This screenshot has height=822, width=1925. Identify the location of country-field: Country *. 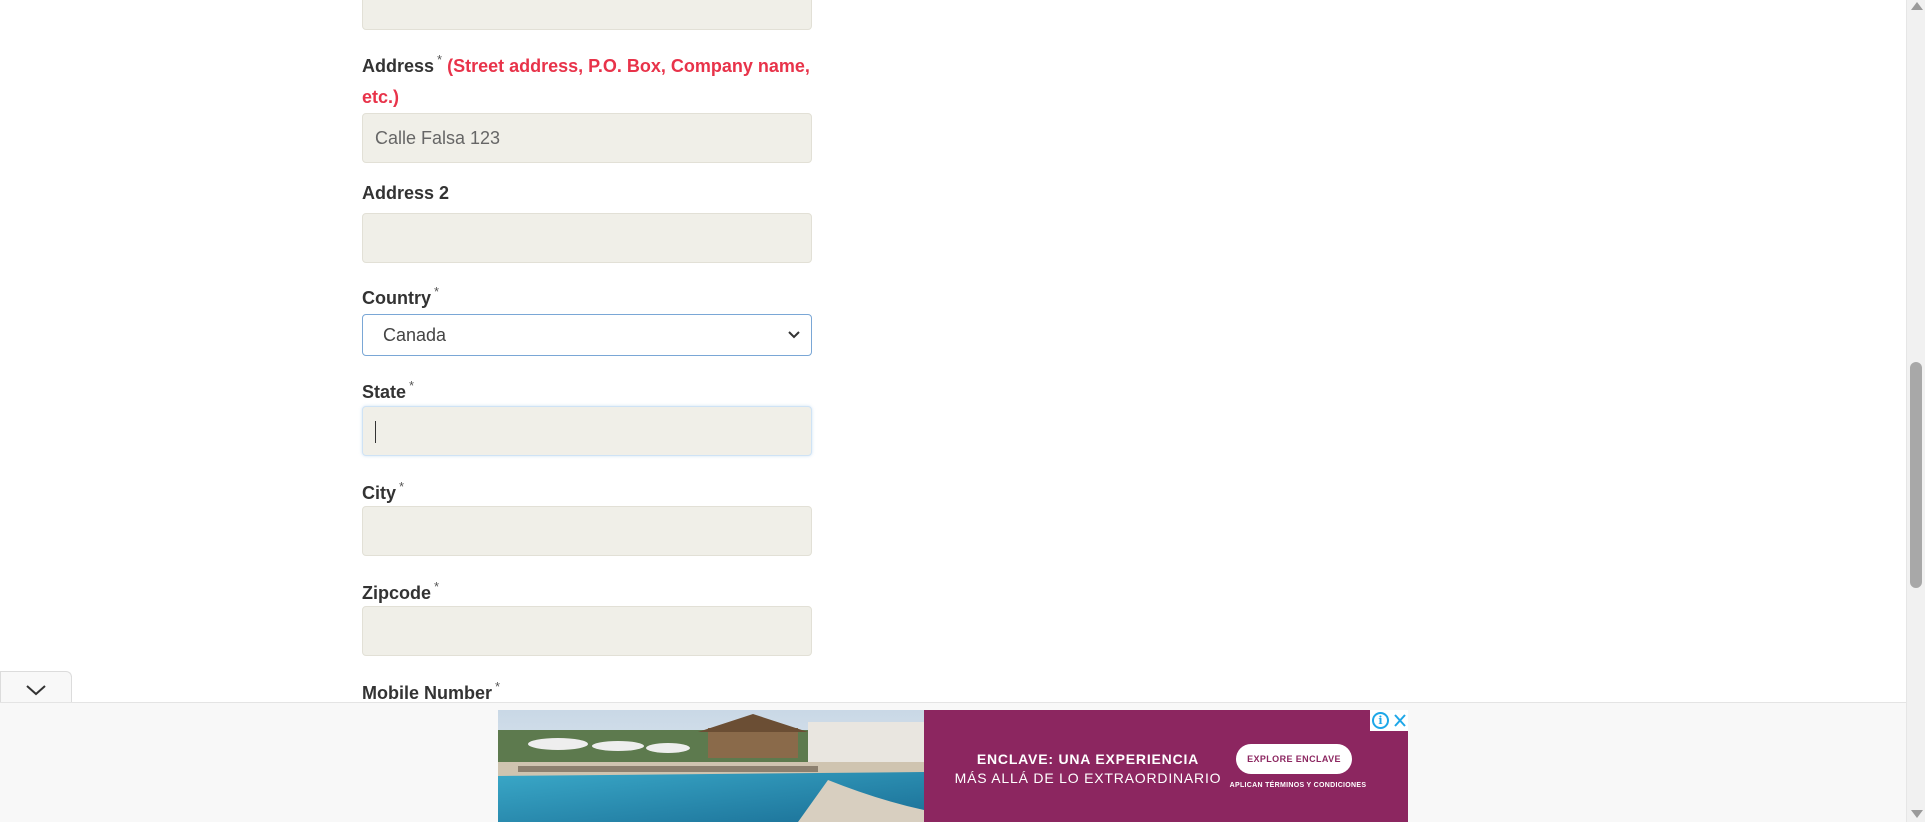
(587, 295).